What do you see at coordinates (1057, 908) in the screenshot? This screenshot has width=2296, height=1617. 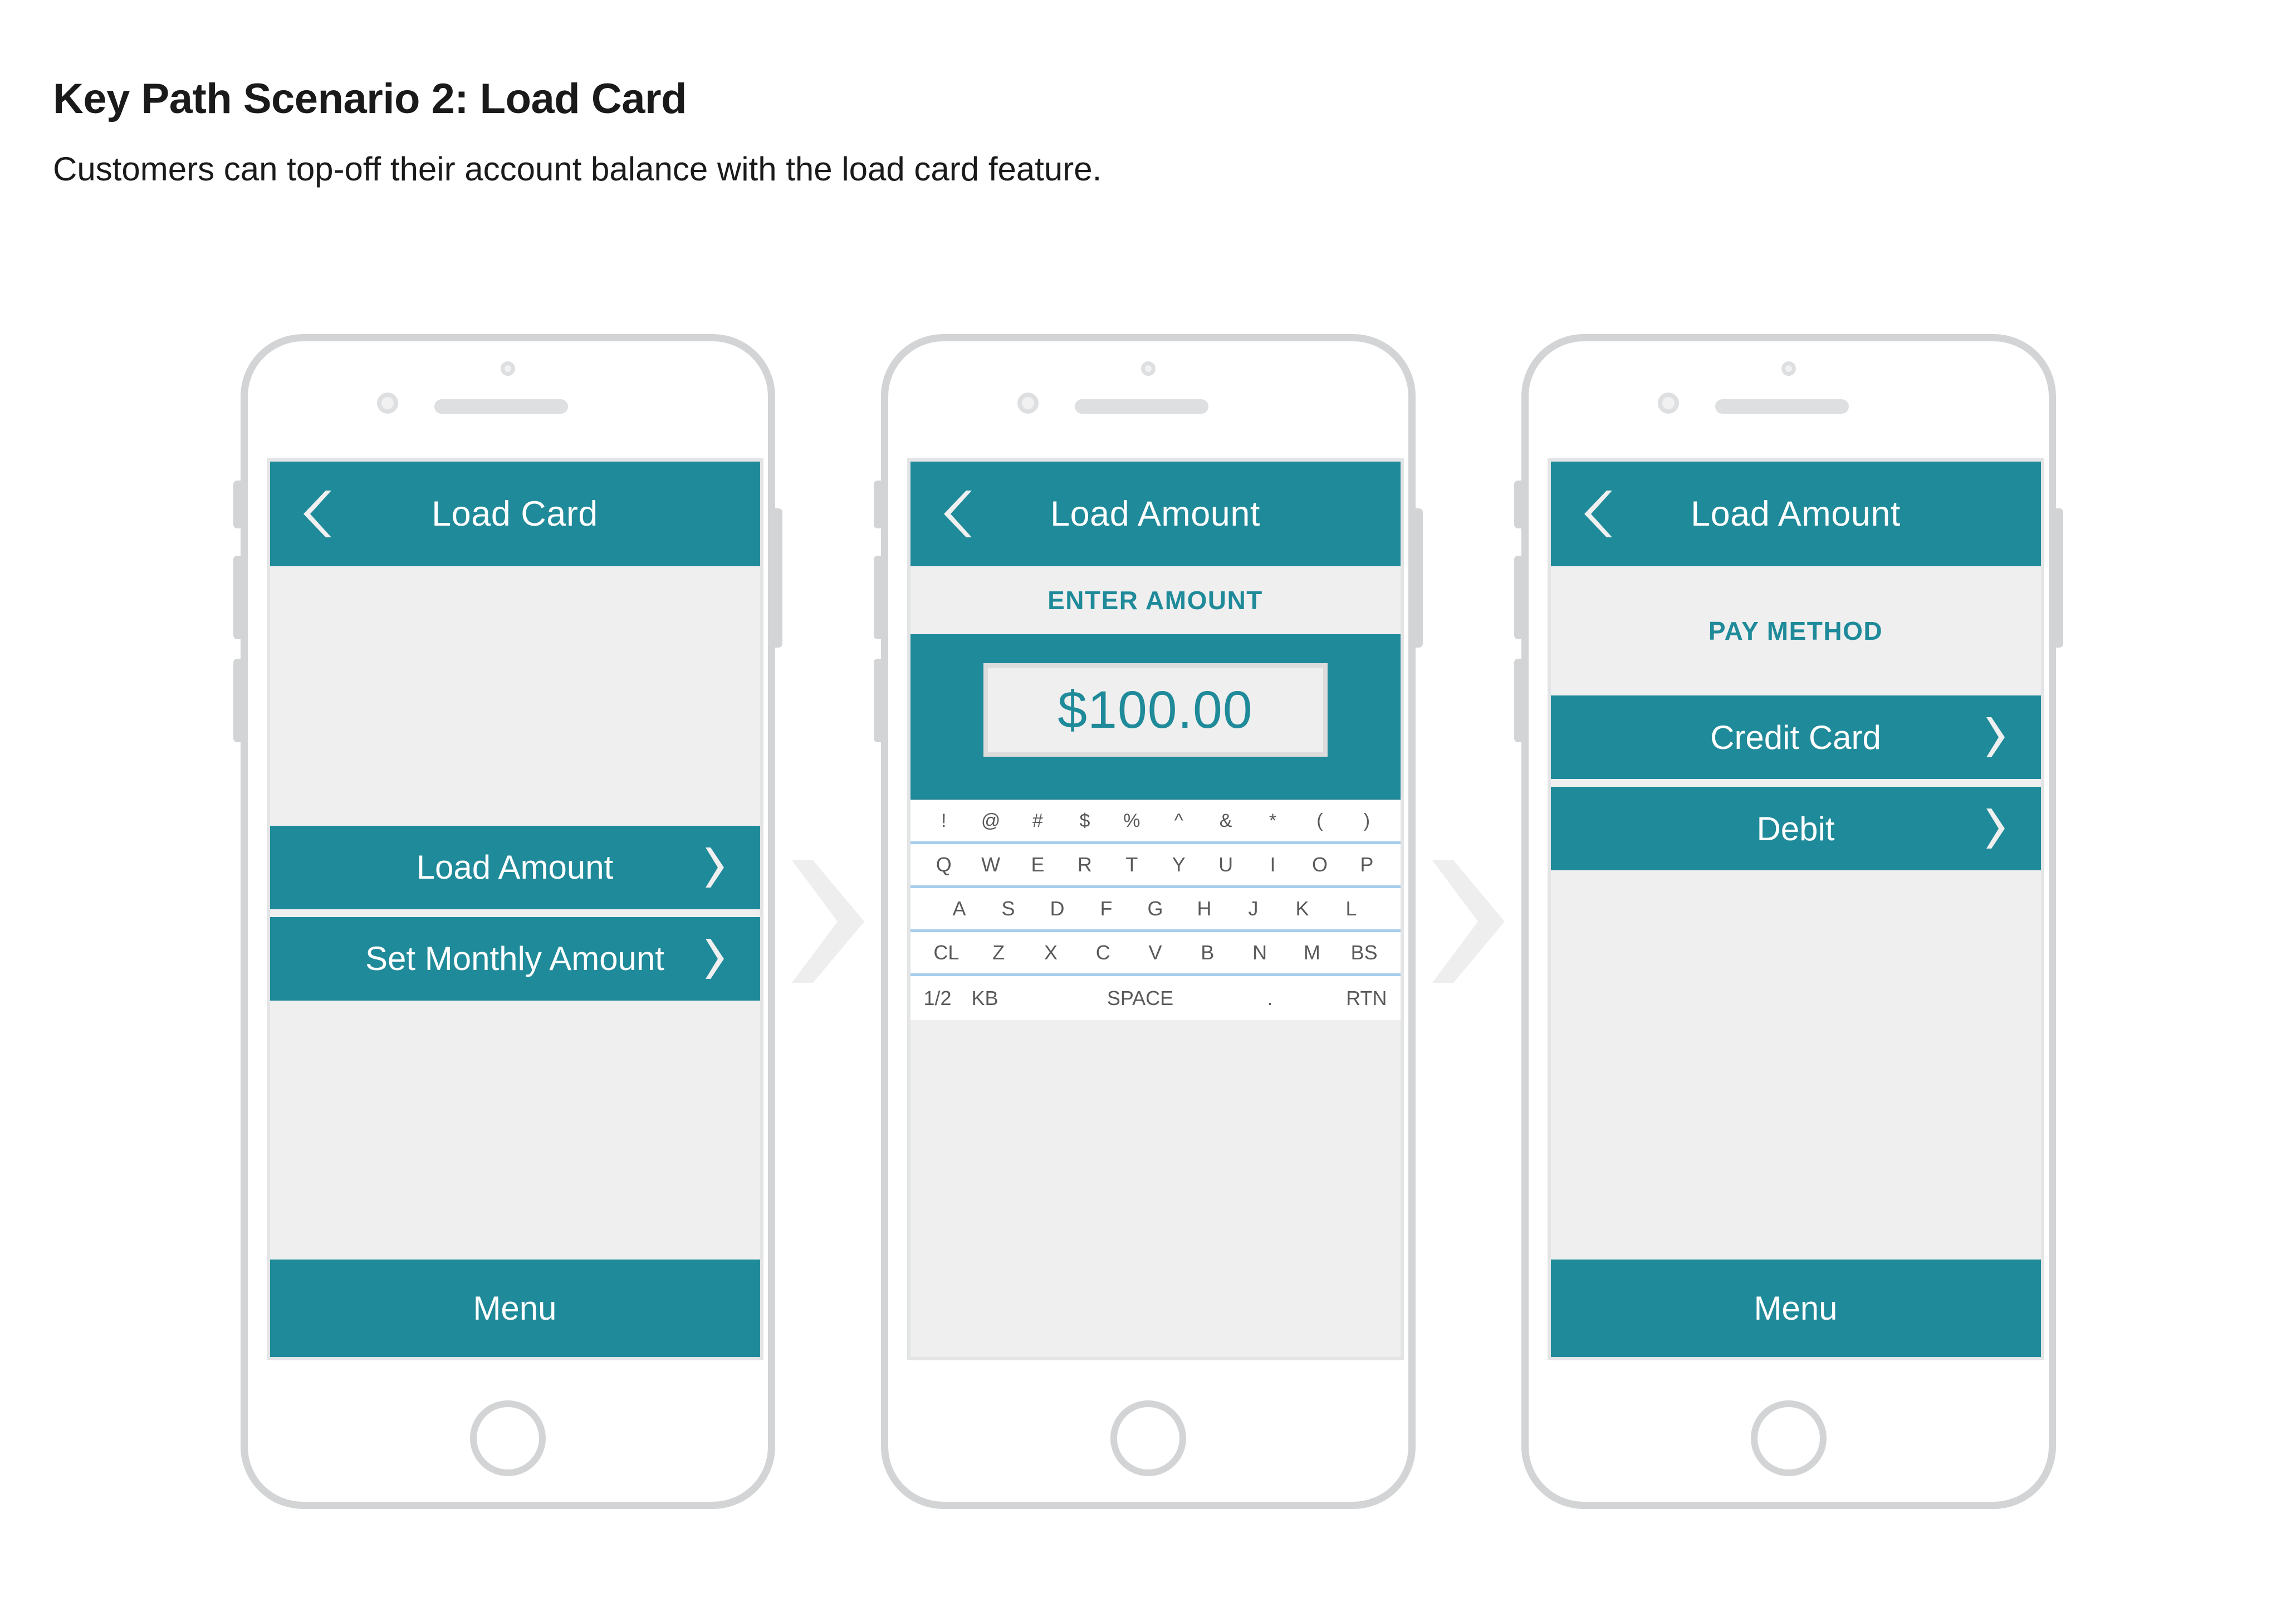 I see `key-d: D` at bounding box center [1057, 908].